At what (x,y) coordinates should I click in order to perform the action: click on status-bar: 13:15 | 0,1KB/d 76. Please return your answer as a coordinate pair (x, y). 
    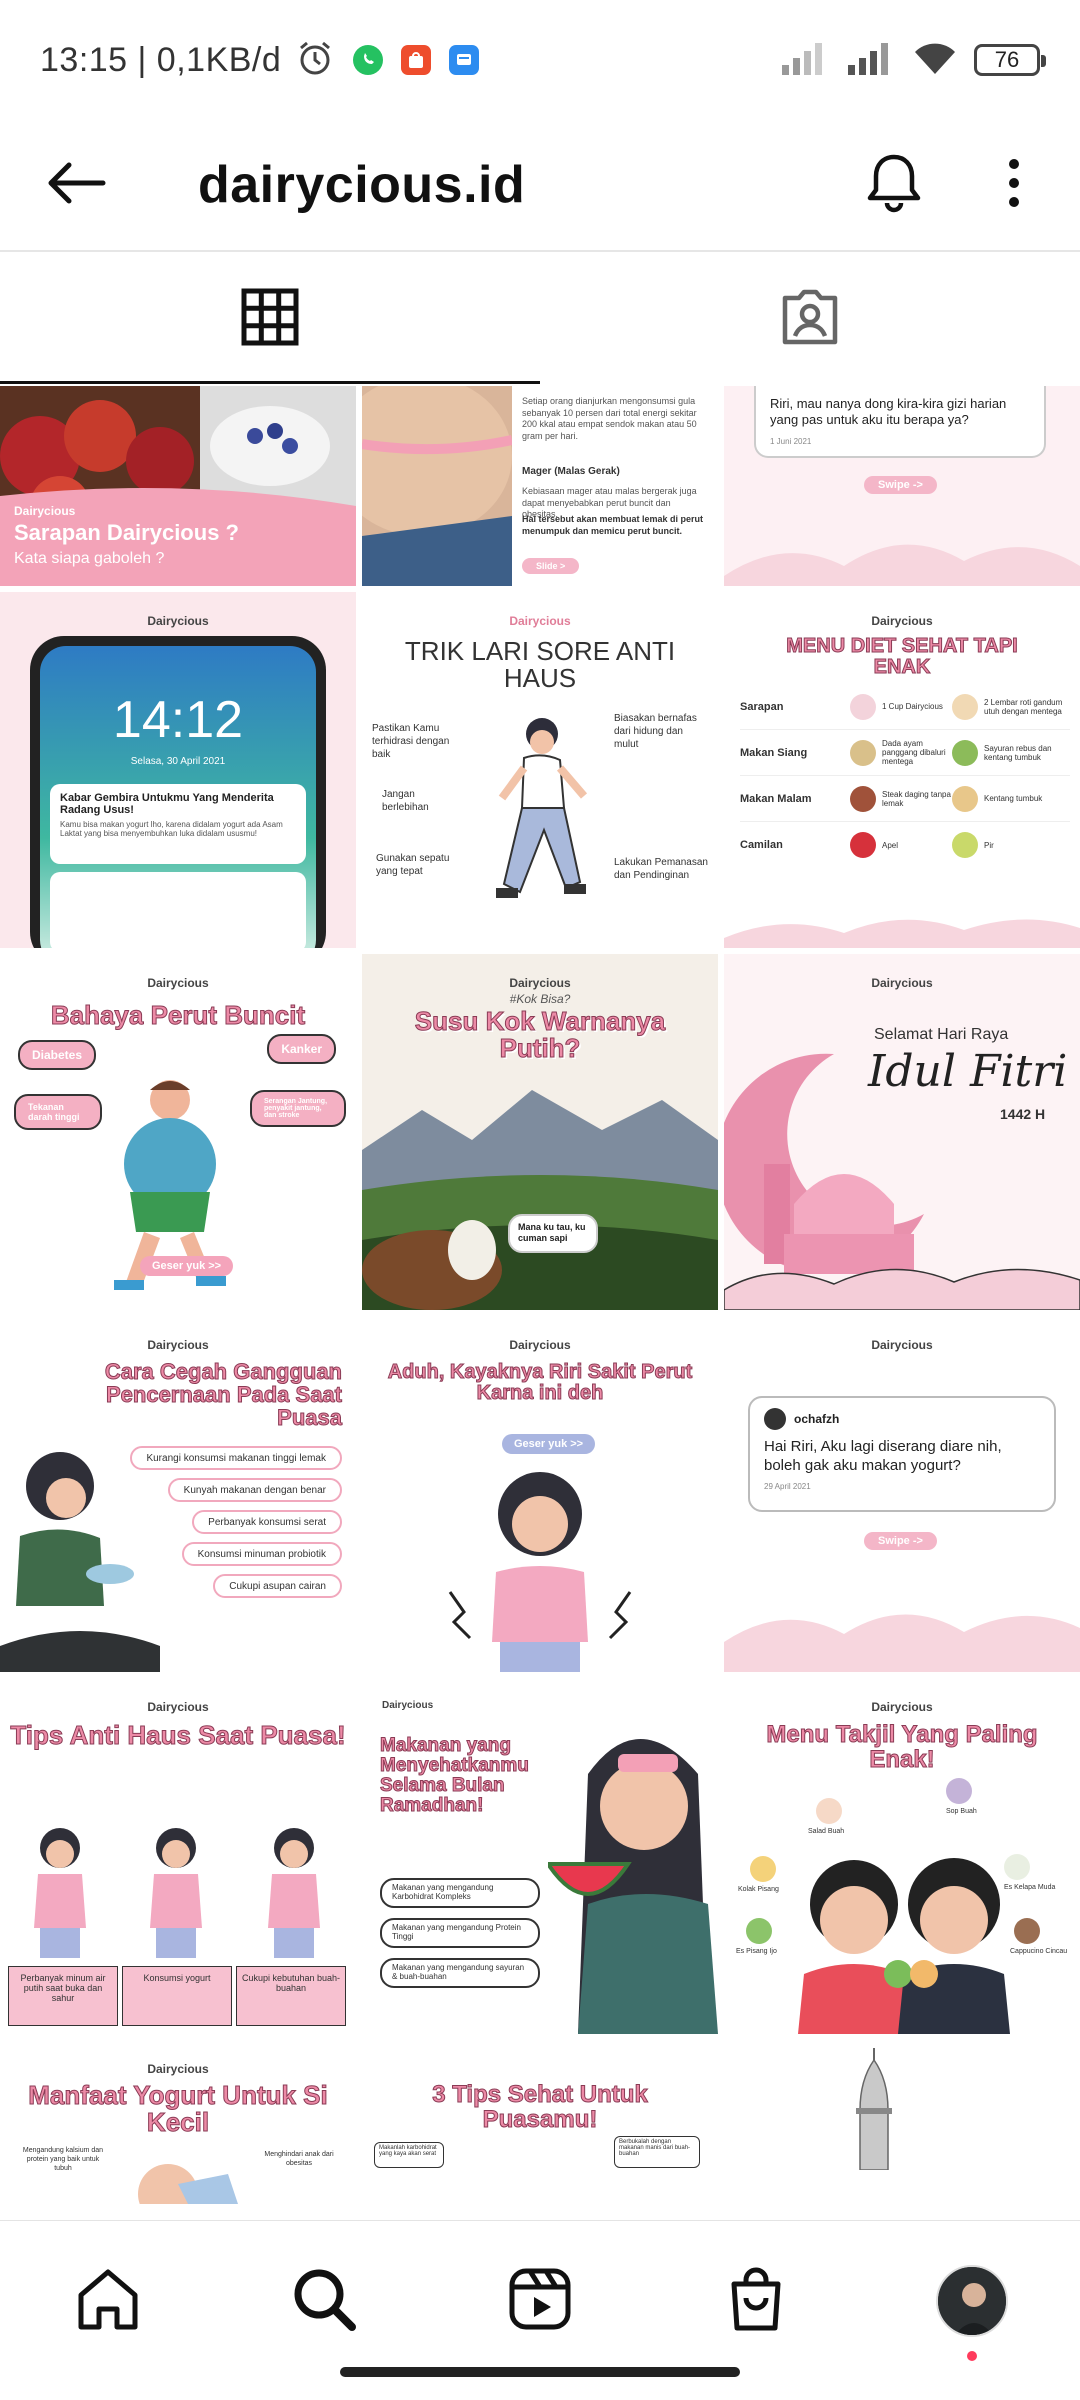
    Looking at the image, I should click on (540, 60).